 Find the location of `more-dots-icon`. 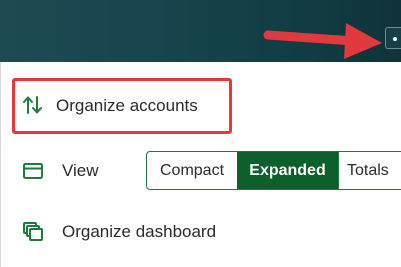

more-dots-icon is located at coordinates (395, 39).